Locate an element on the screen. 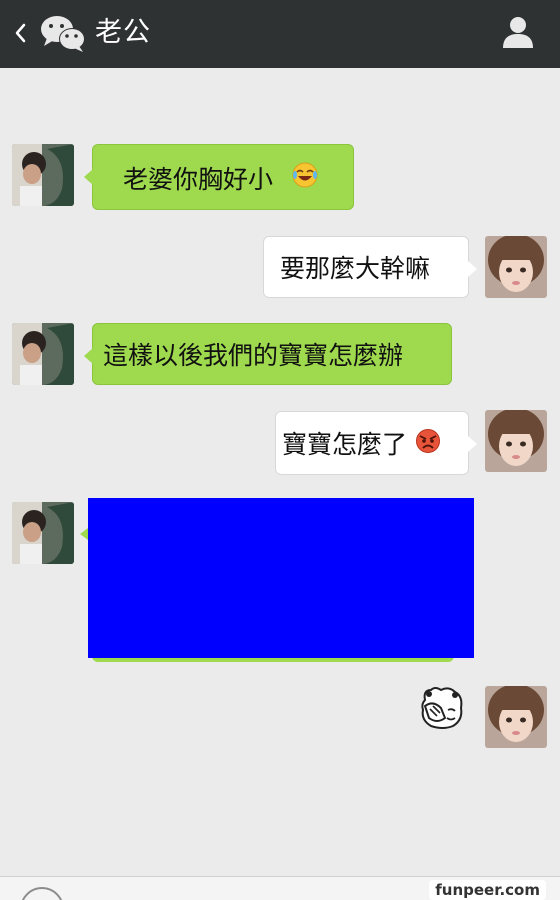 Image resolution: width=560 pixels, height=900 pixels. voice-input-button is located at coordinates (42, 893).